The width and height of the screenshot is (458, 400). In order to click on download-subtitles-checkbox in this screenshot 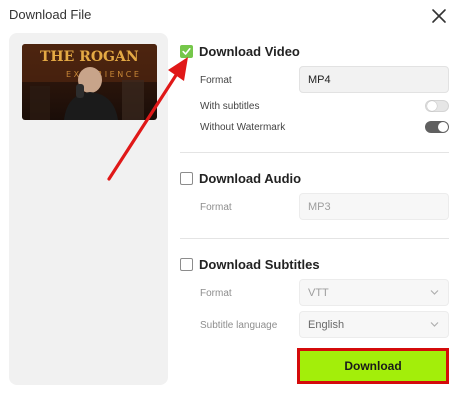, I will do `click(186, 264)`.